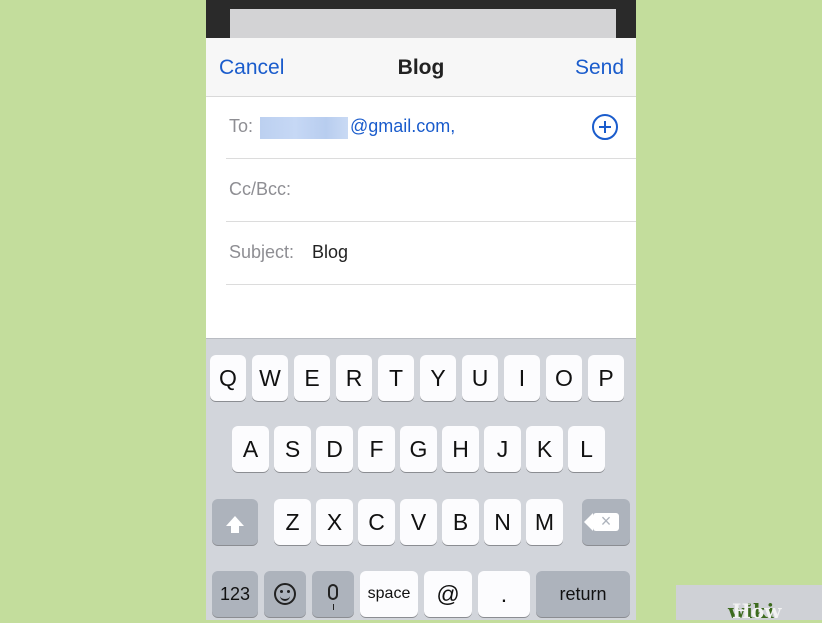  I want to click on emoji-key, so click(285, 594).